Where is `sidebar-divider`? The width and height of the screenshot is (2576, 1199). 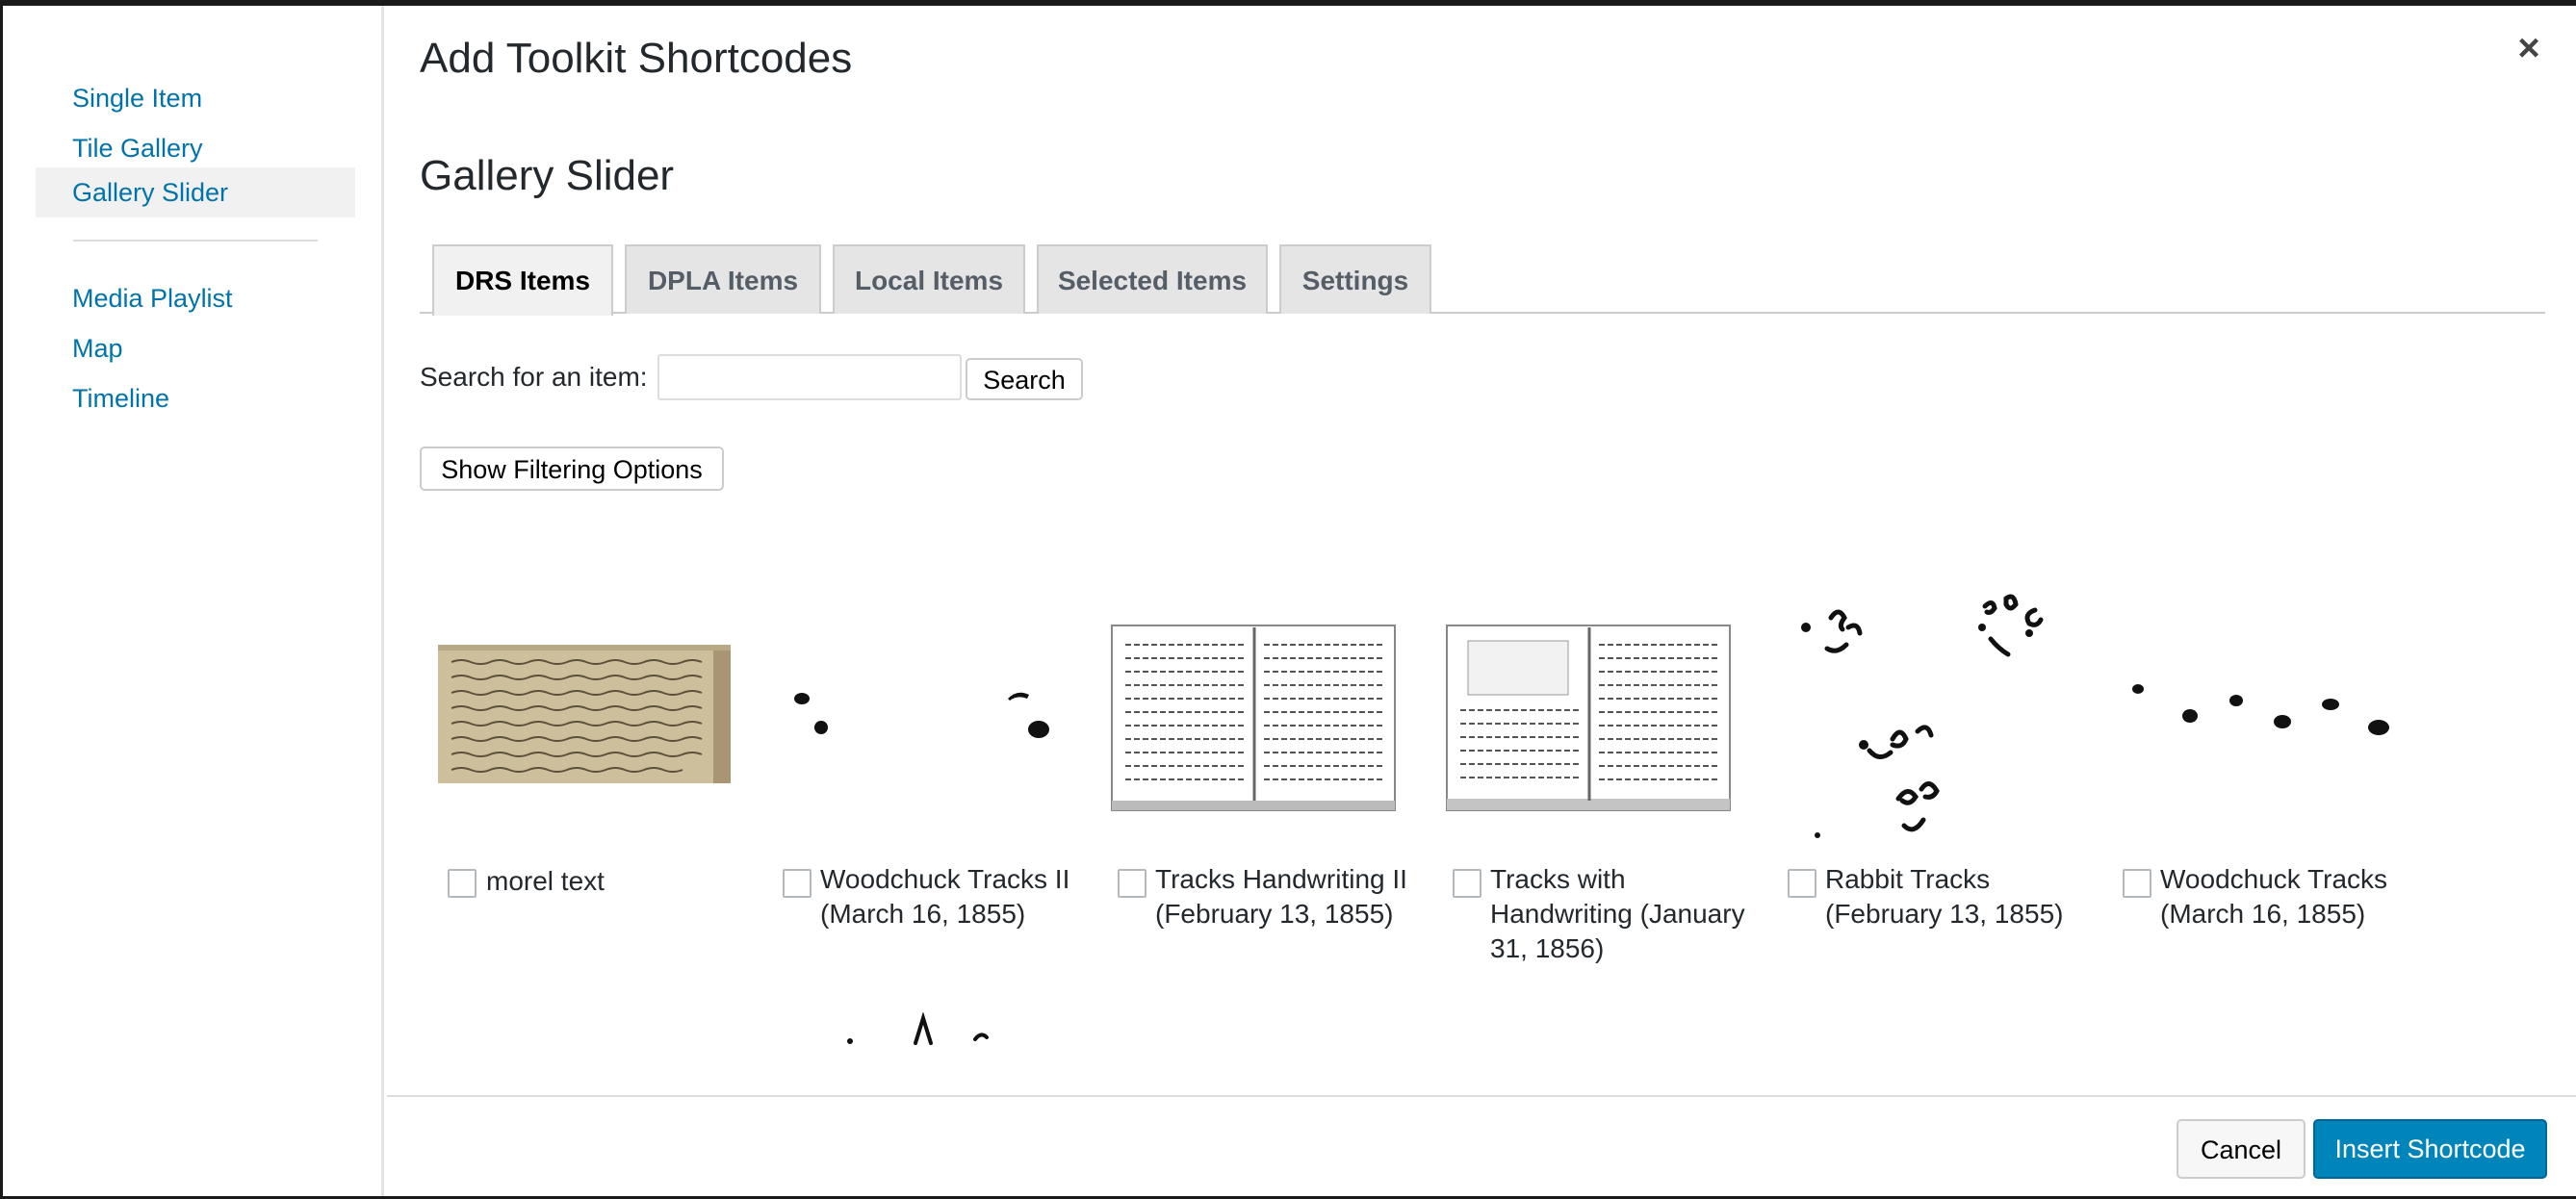
sidebar-divider is located at coordinates (196, 241).